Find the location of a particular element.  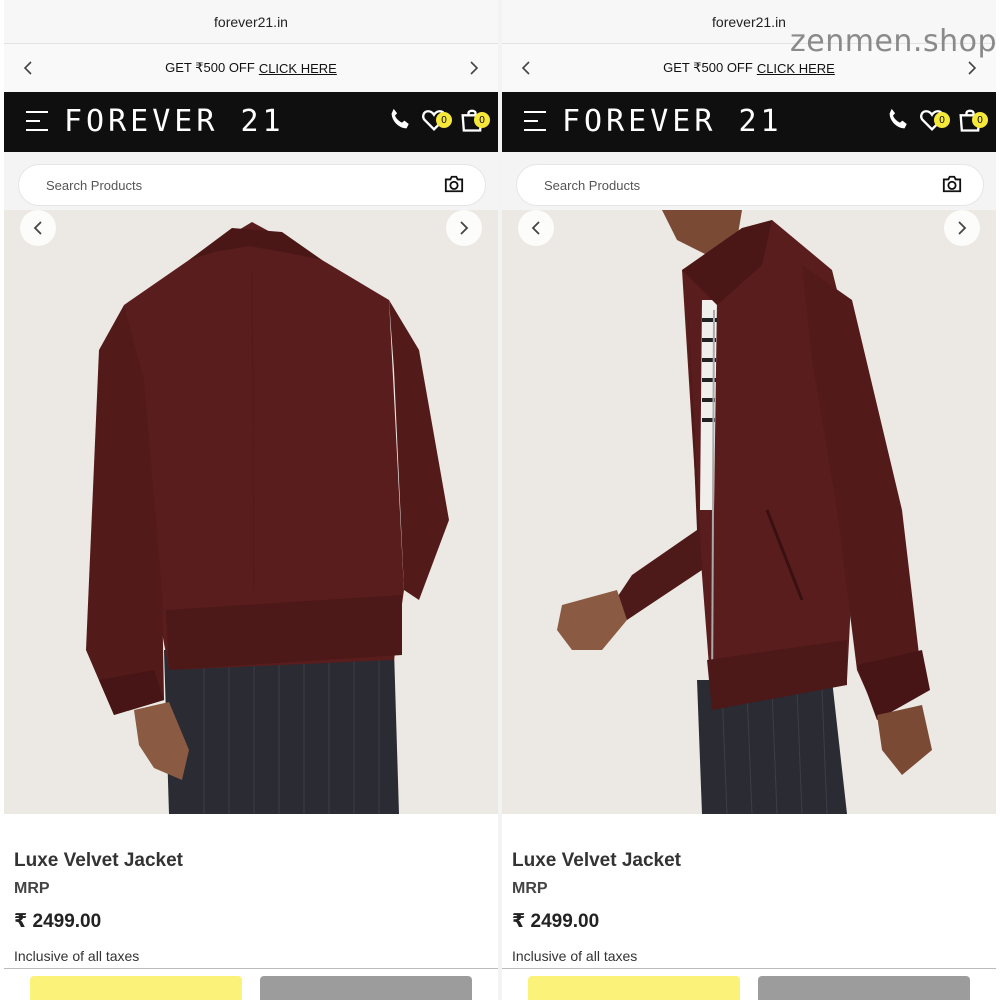

promo-banner: GET ₹500 OFF CLICK HERE is located at coordinates (251, 68).